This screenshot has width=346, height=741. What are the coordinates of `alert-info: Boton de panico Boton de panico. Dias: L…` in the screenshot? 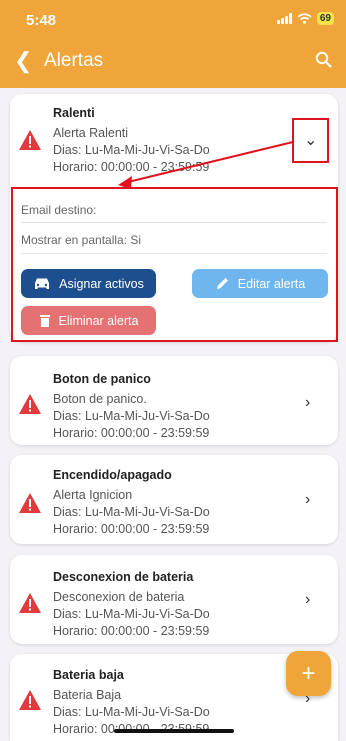 It's located at (131, 406).